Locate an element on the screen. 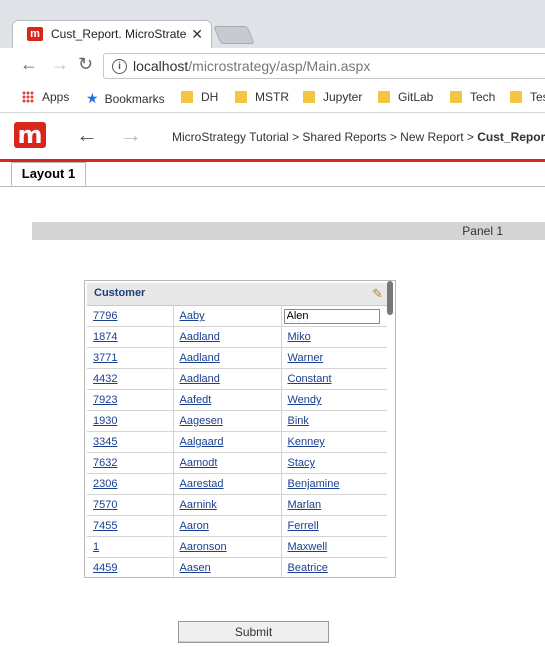 This screenshot has height=659, width=545. address-bar: i localhost/microstrategy/asp/Main.aspx is located at coordinates (324, 66).